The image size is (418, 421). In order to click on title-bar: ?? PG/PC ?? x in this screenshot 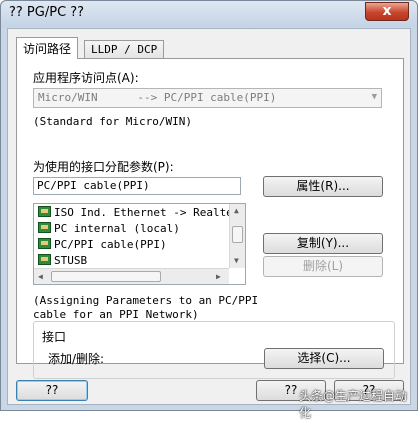, I will do `click(209, 14)`.